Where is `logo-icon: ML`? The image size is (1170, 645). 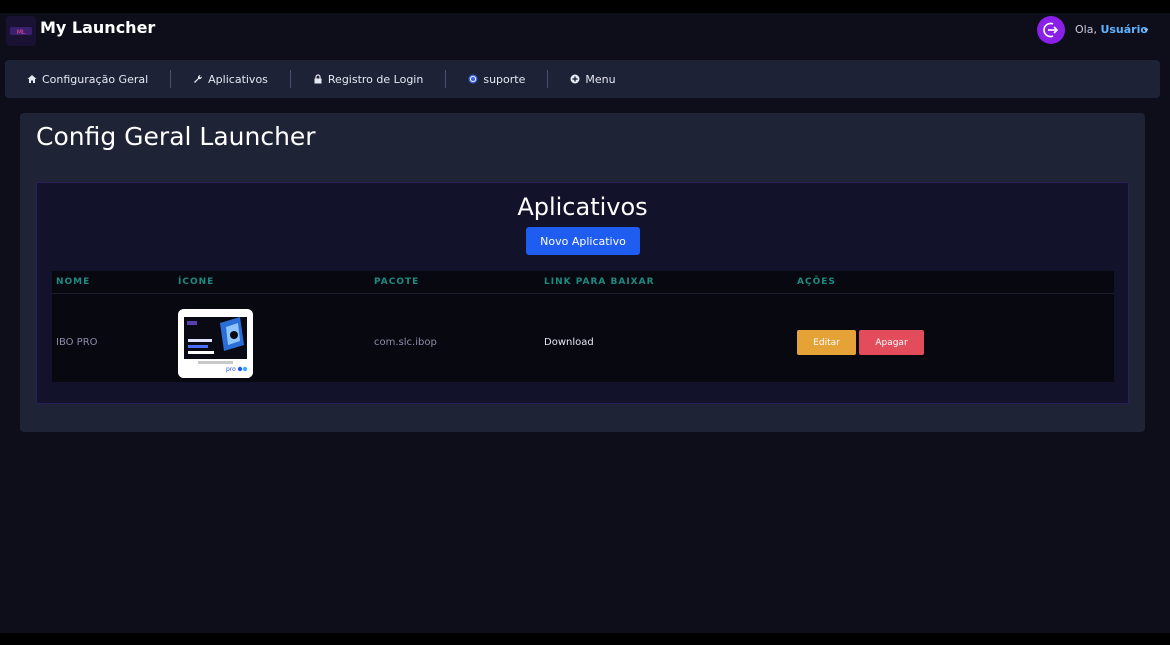
logo-icon: ML is located at coordinates (21, 31).